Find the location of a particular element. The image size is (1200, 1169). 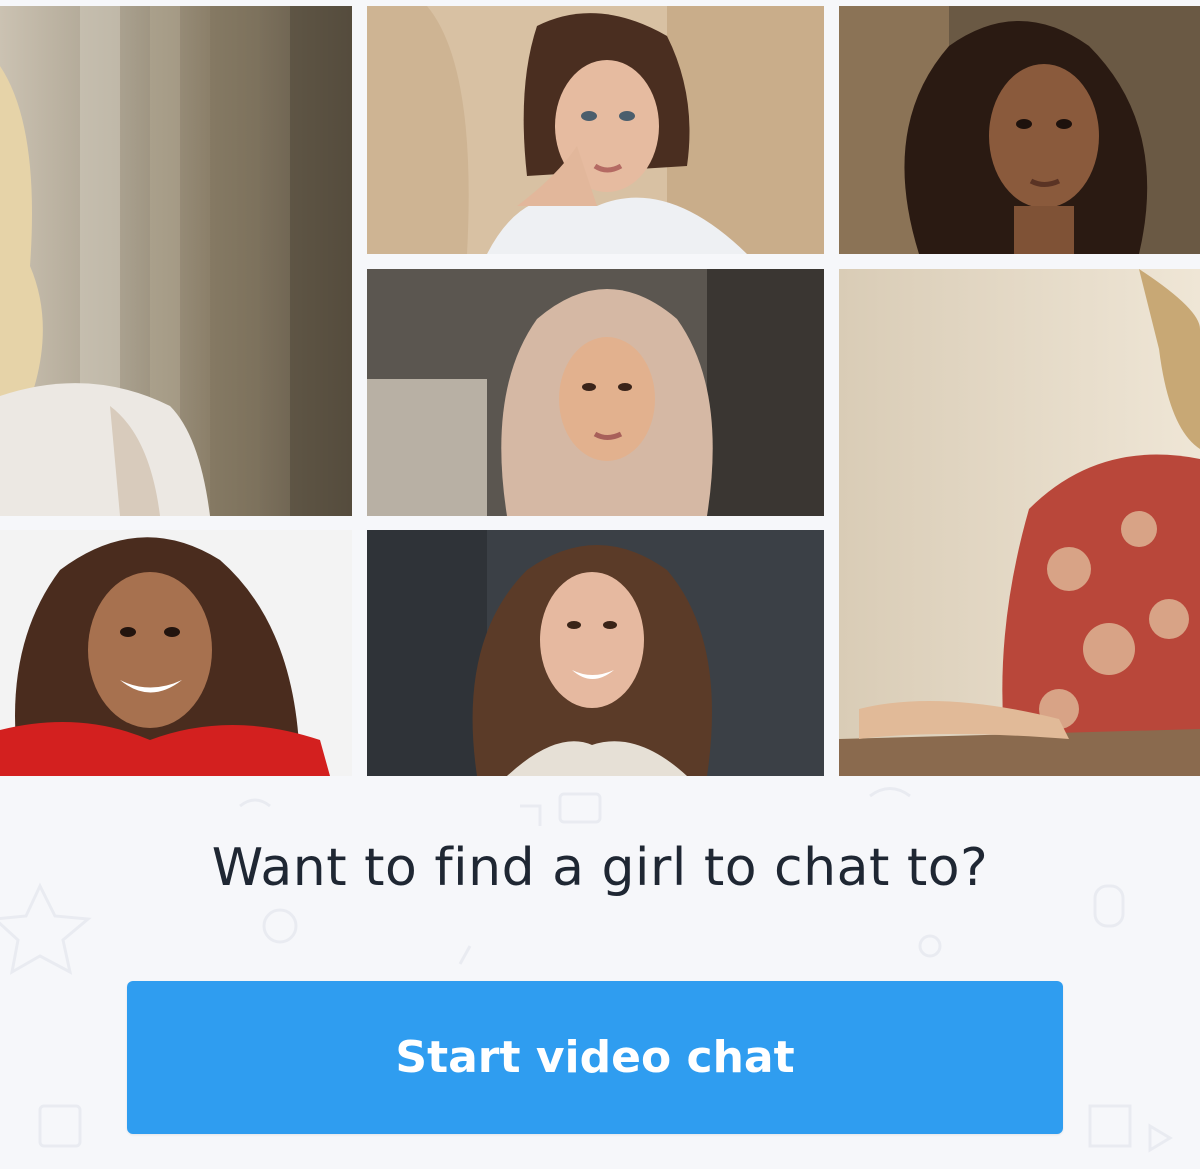

profile-photo-blonde-woman is located at coordinates (176, 261).